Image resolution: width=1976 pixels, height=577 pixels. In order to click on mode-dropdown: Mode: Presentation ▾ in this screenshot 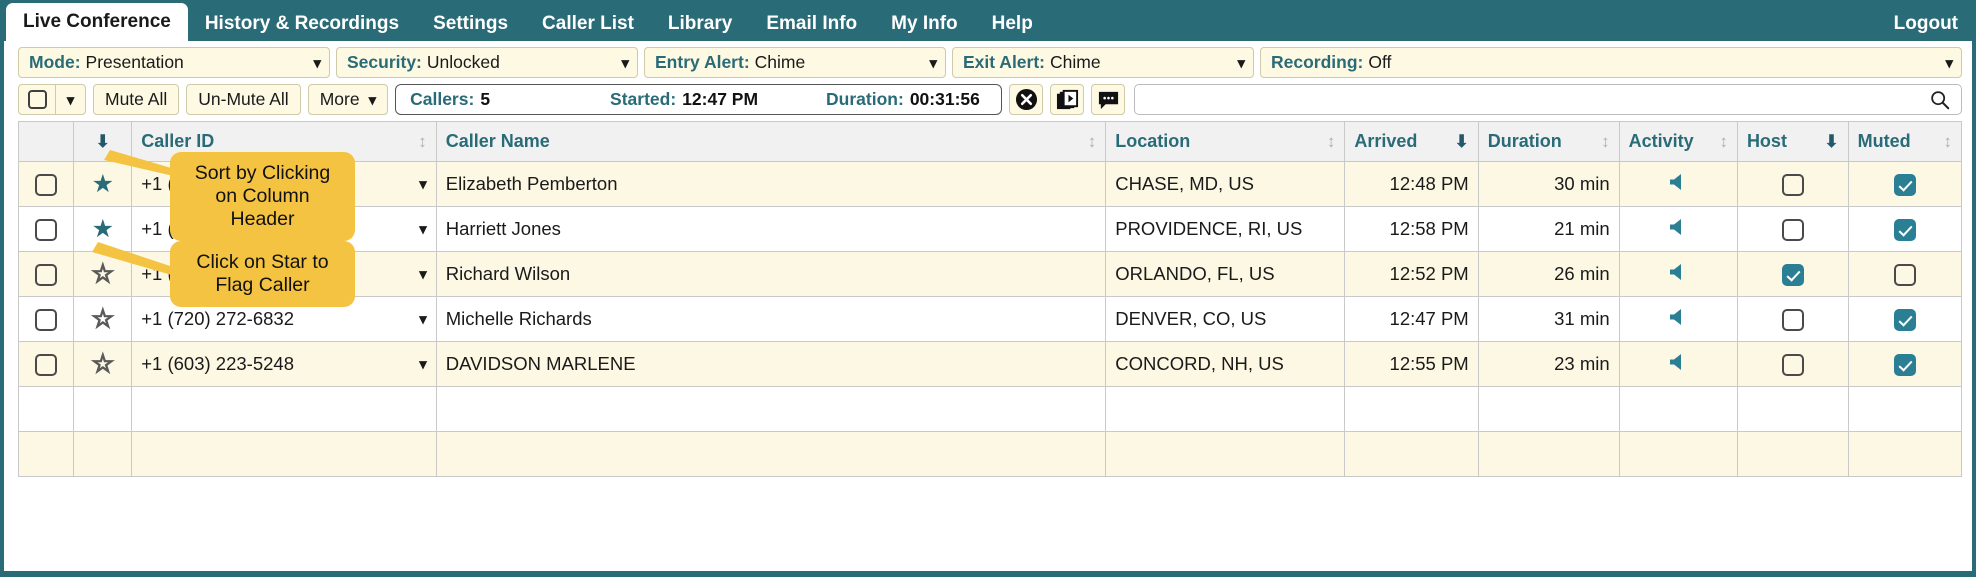, I will do `click(174, 62)`.